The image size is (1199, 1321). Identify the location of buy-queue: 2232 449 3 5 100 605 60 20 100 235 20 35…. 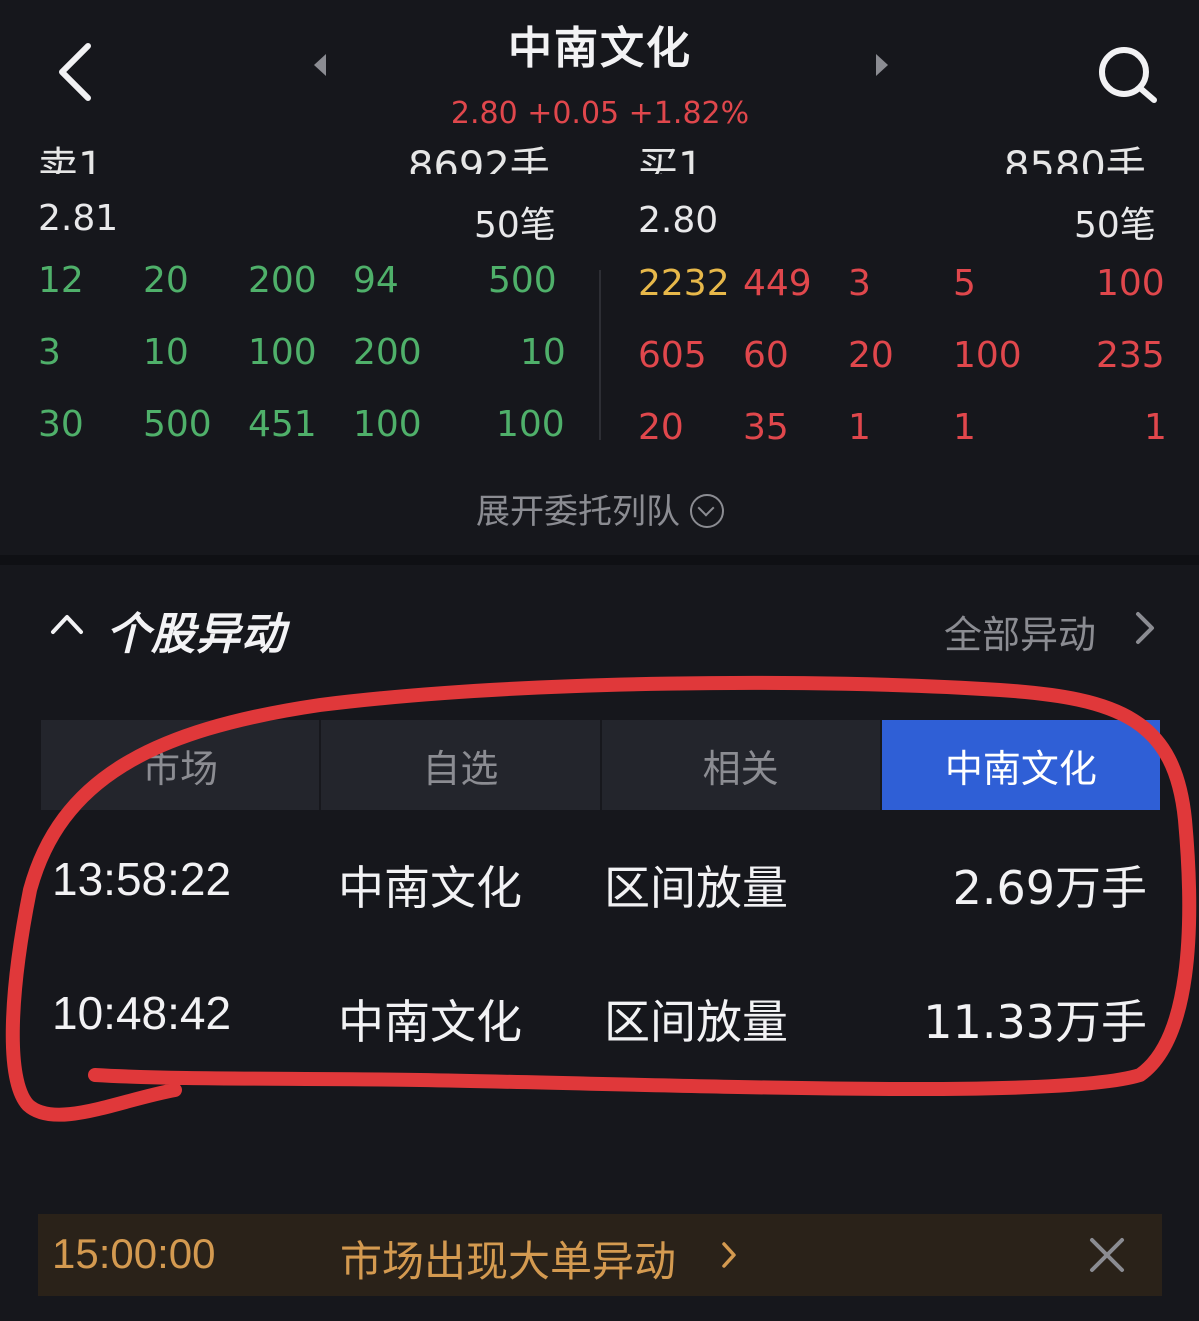
(899, 363).